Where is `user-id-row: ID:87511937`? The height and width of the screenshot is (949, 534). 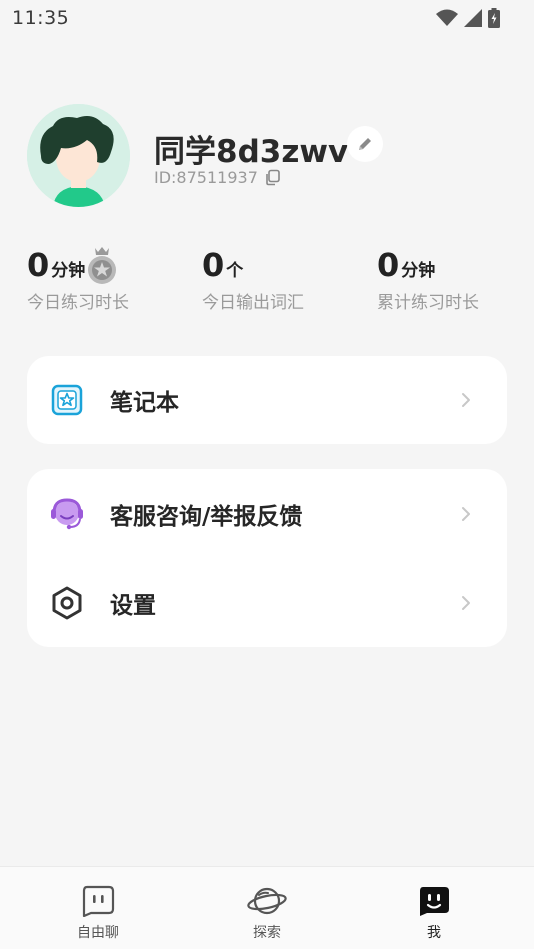
user-id-row: ID:87511937 is located at coordinates (217, 177).